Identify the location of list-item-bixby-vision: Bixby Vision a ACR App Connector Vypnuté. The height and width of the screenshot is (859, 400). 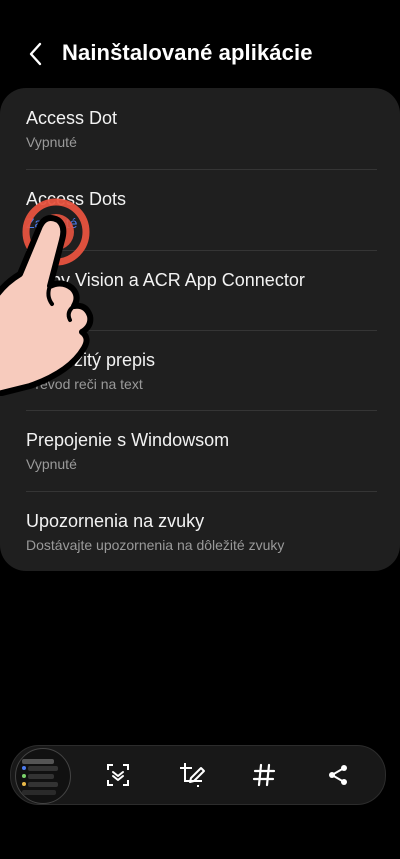
(201, 290).